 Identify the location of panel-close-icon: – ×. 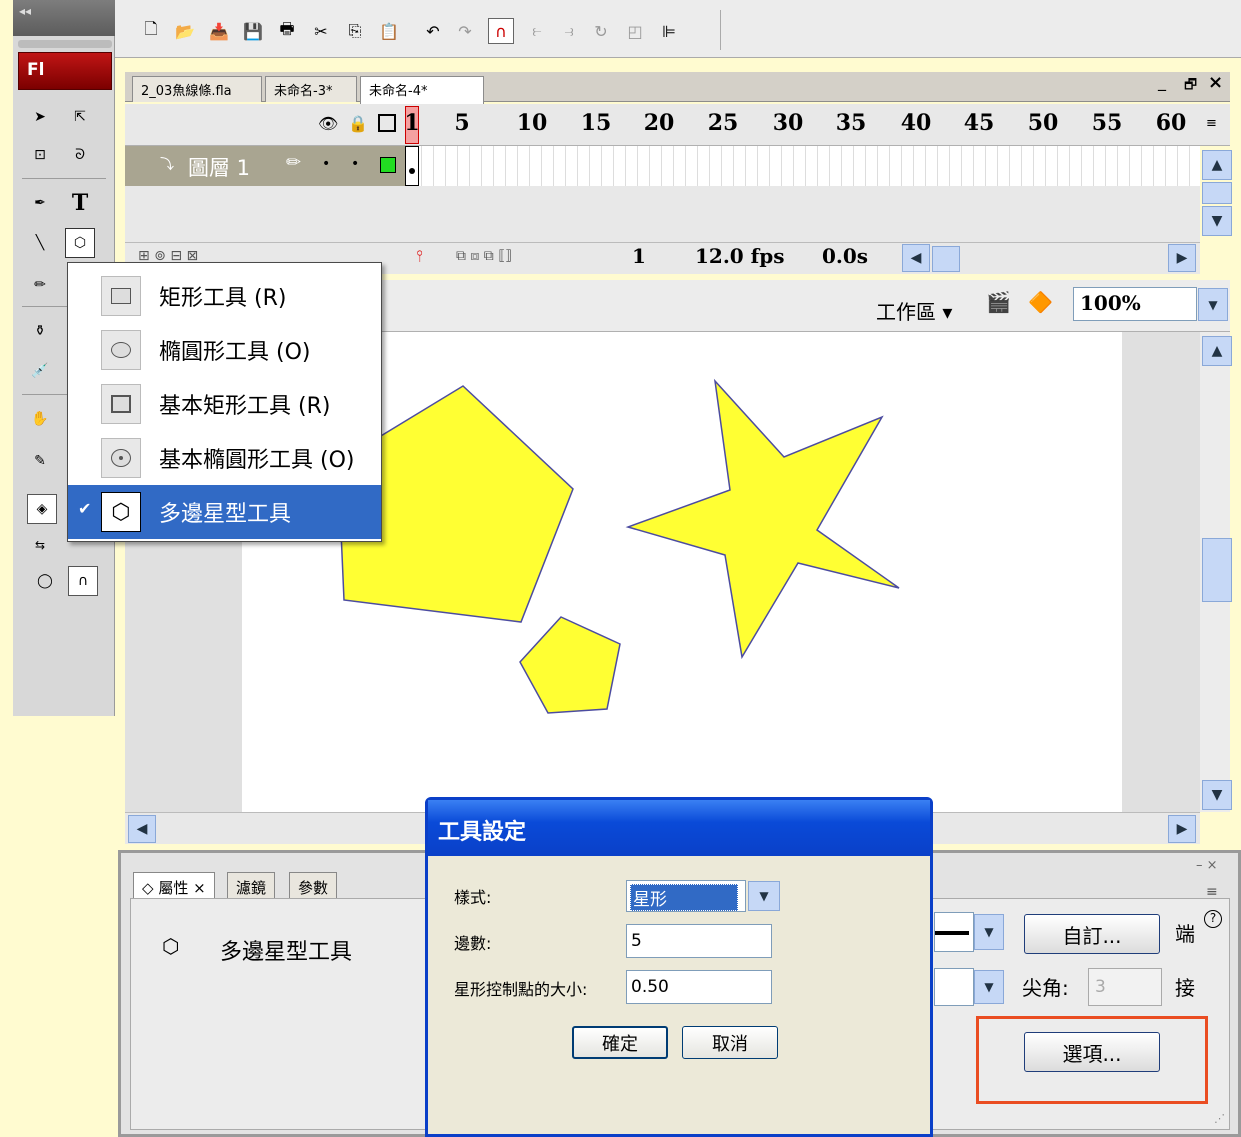
(1207, 865).